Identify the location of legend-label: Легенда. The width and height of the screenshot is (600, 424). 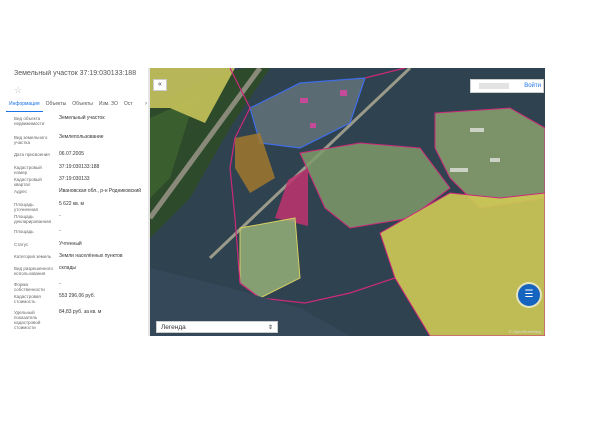
(173, 327).